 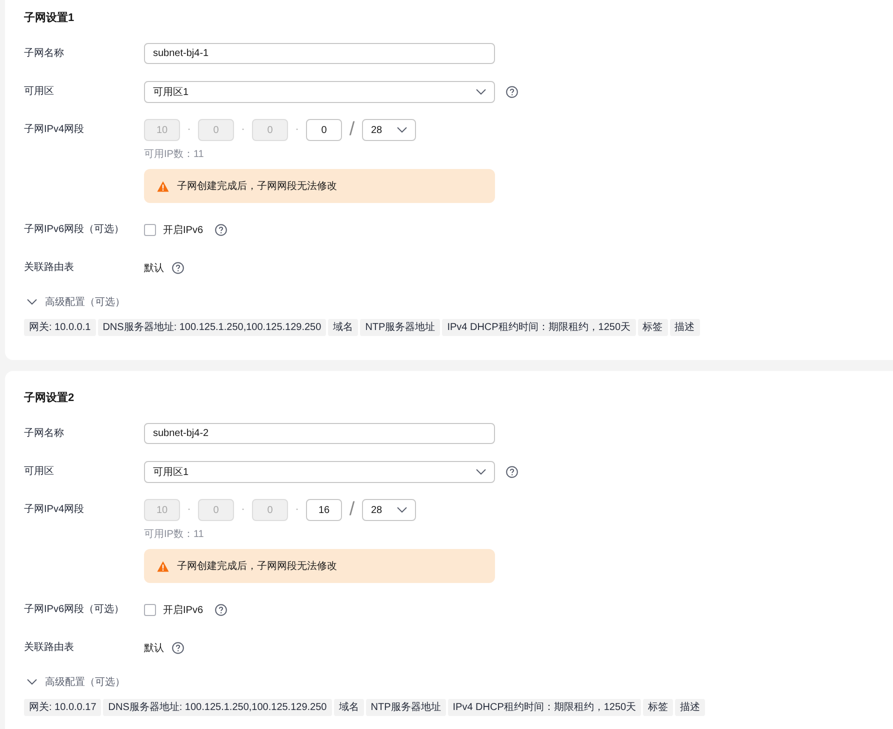 I want to click on section-title: 子网设置2, so click(x=49, y=398).